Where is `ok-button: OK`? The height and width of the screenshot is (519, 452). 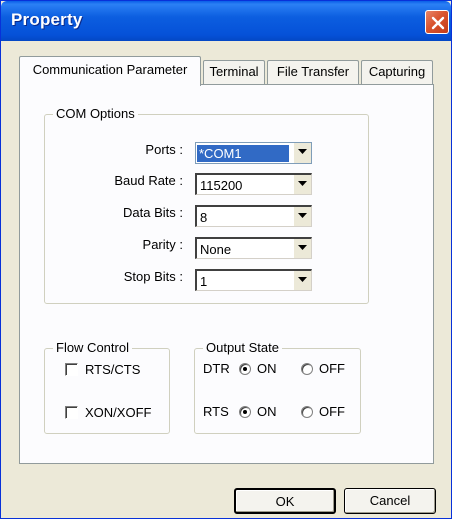
ok-button: OK is located at coordinates (285, 501).